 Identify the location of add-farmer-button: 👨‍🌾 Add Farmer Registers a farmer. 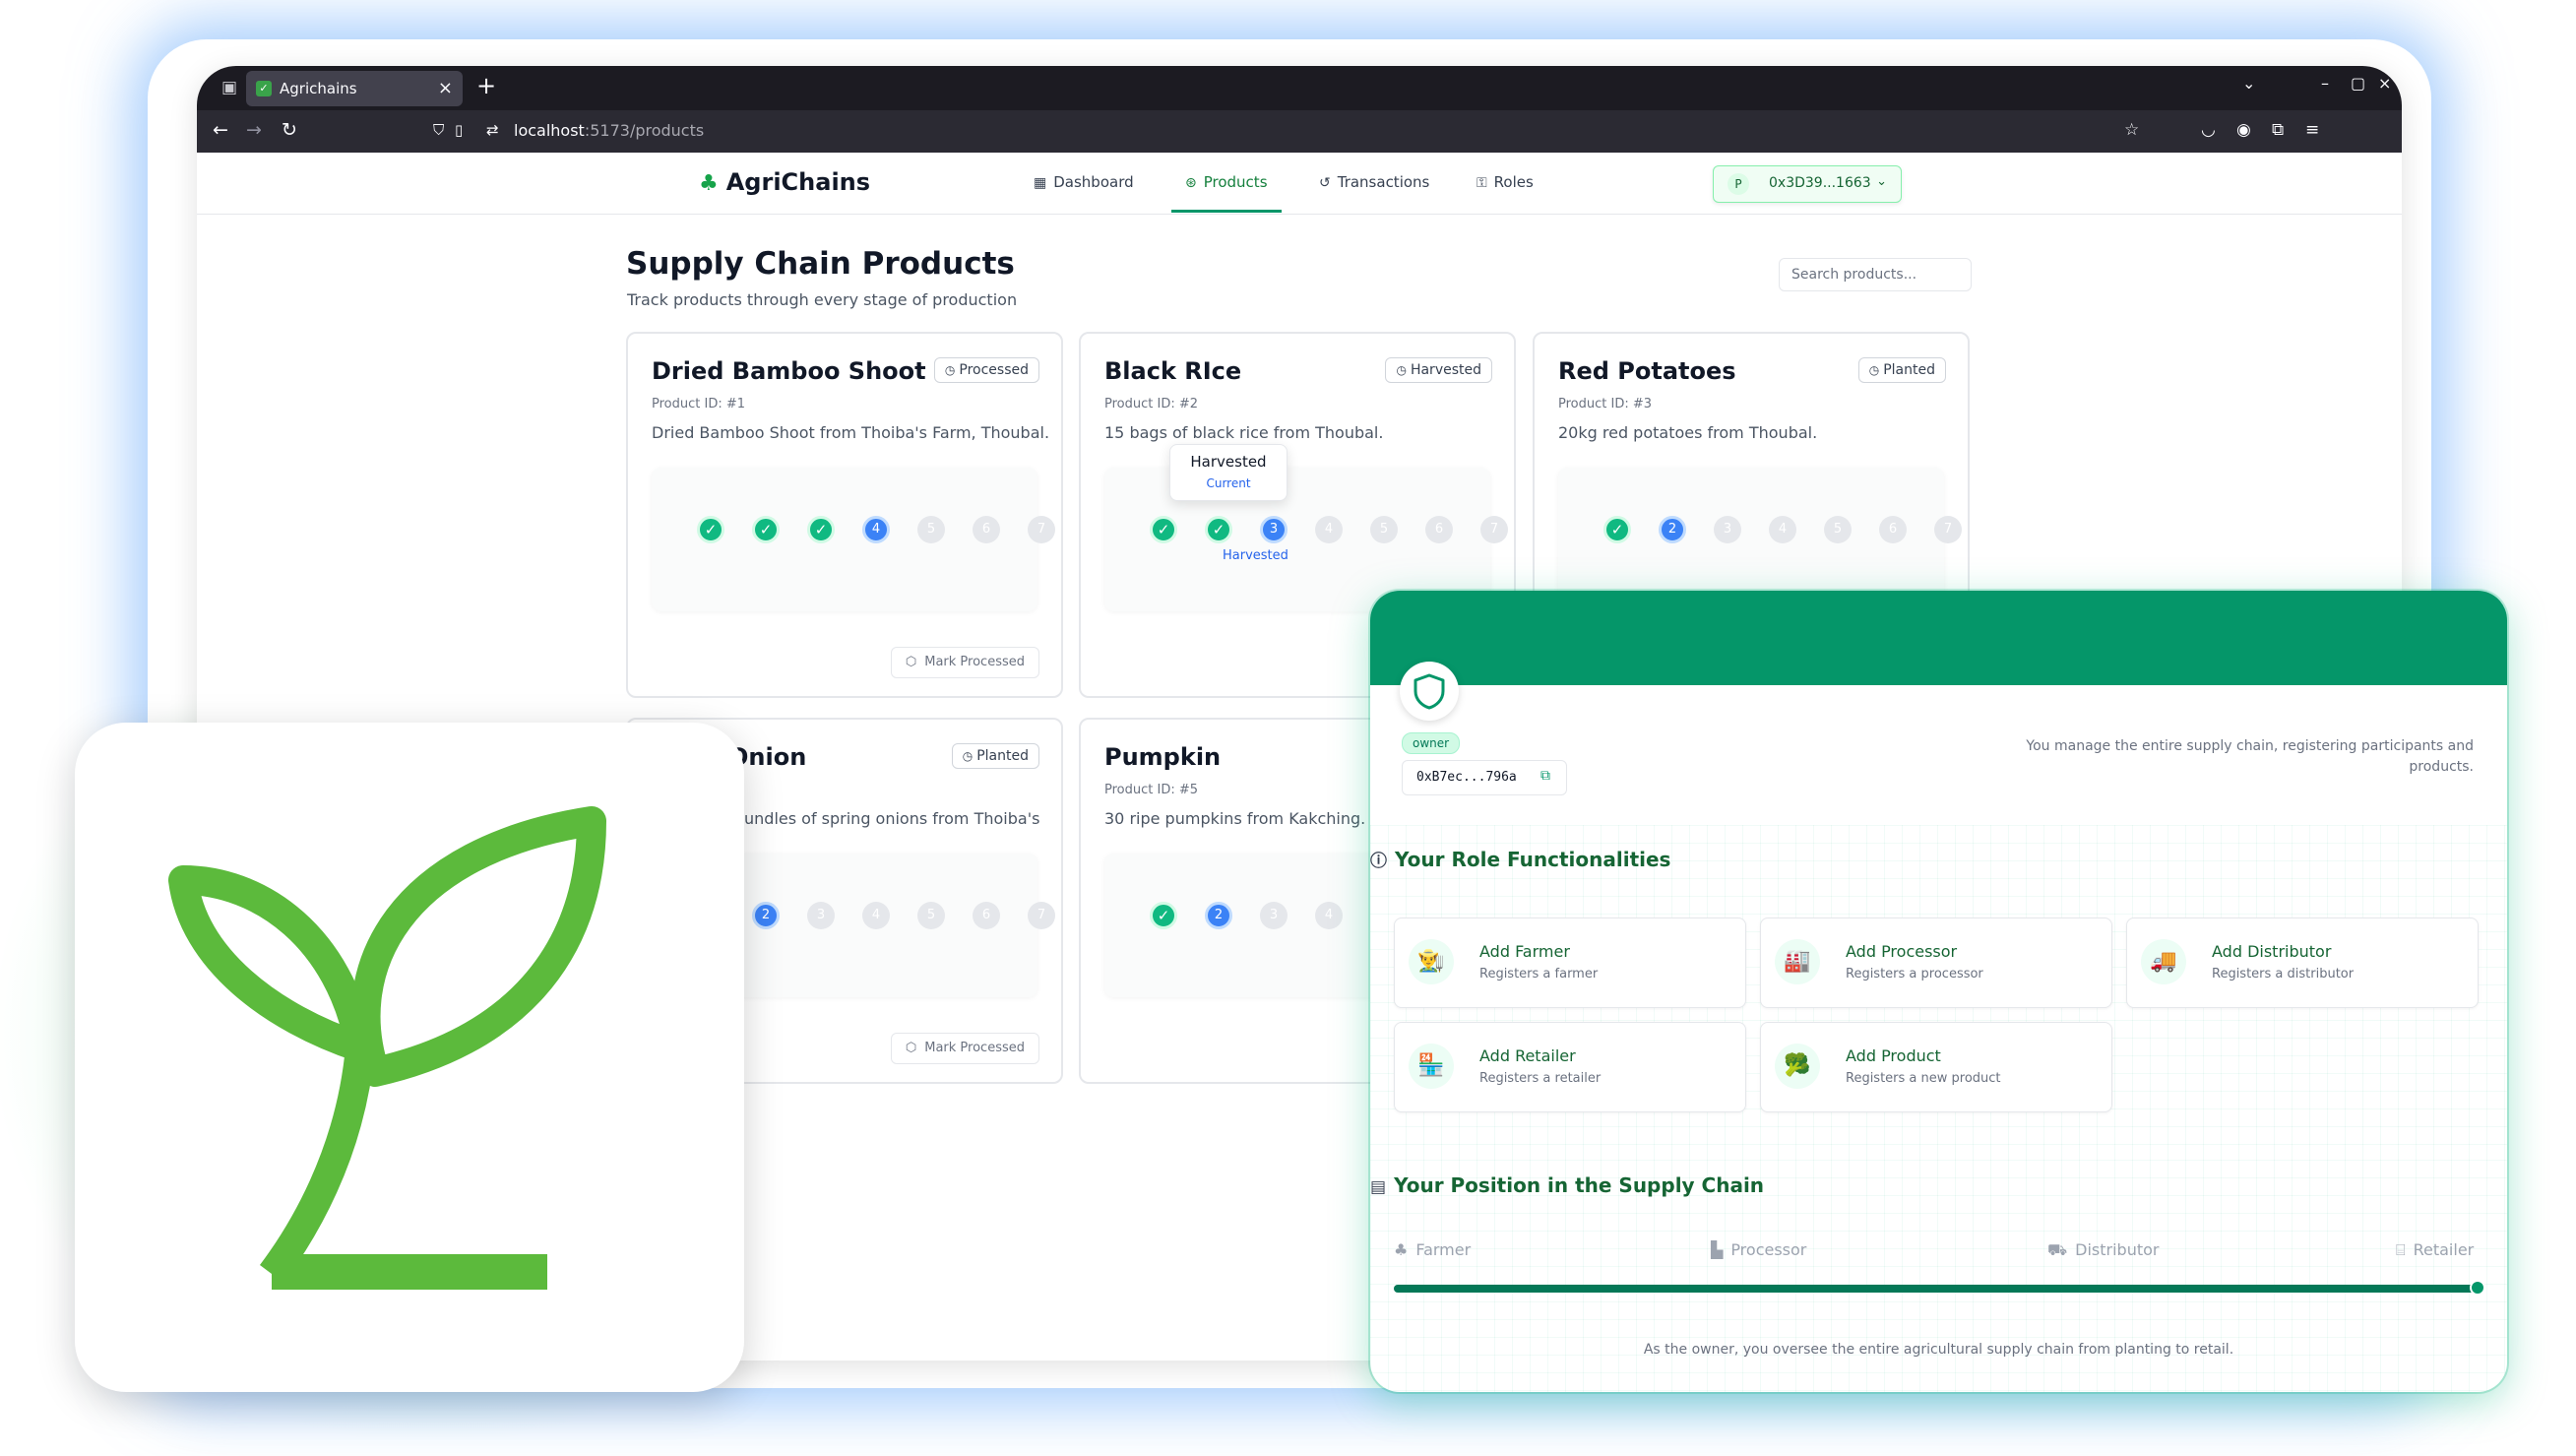
(1570, 963).